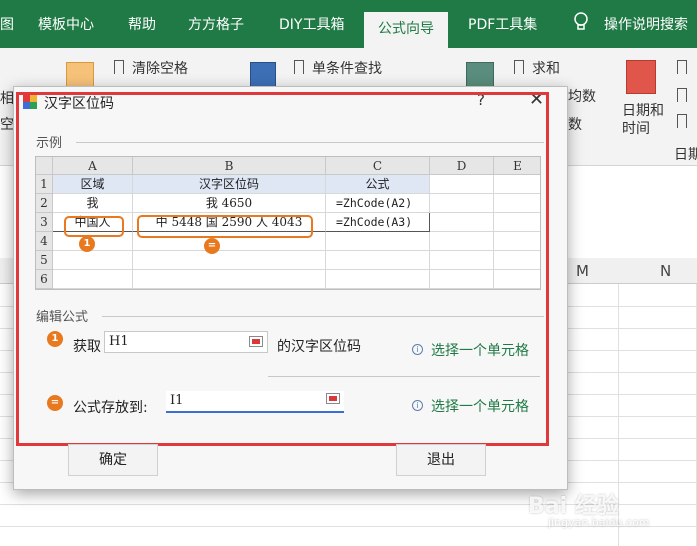 This screenshot has width=697, height=546. I want to click on exit-button: 退出, so click(441, 460).